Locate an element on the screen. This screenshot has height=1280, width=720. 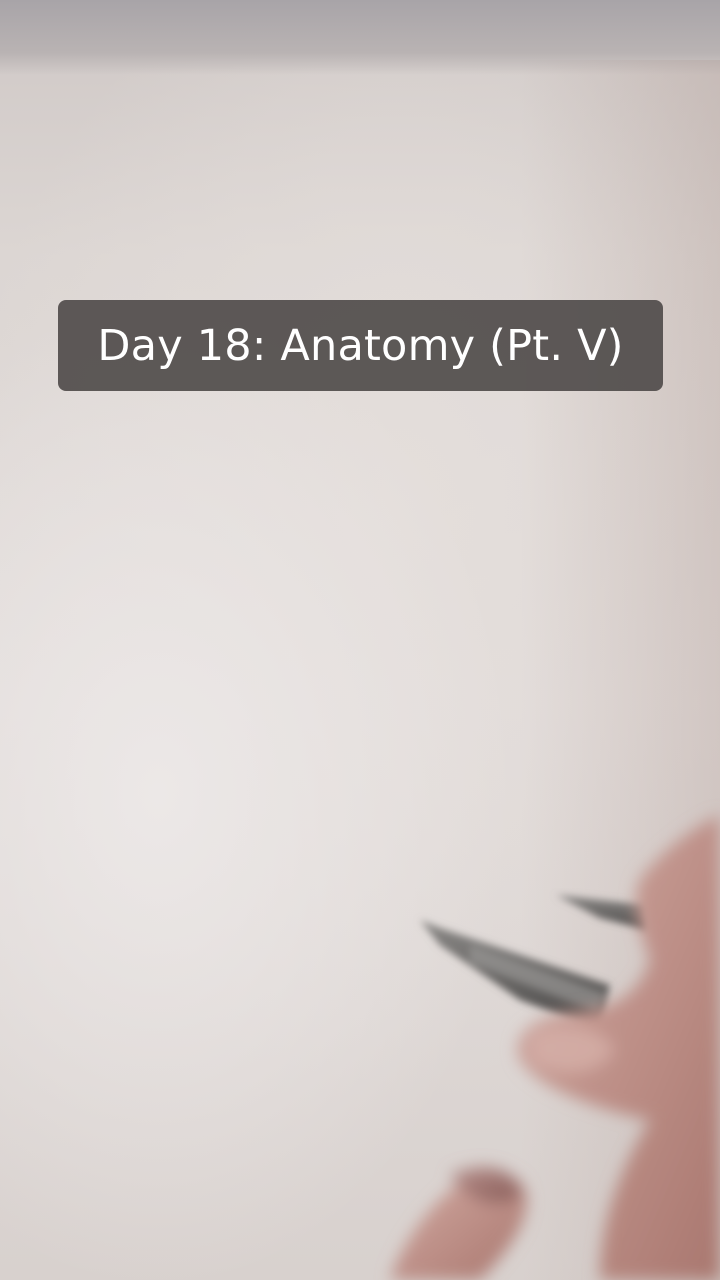
caption-banner: Day 18: Anatomy (Pt. V) is located at coordinates (360, 345).